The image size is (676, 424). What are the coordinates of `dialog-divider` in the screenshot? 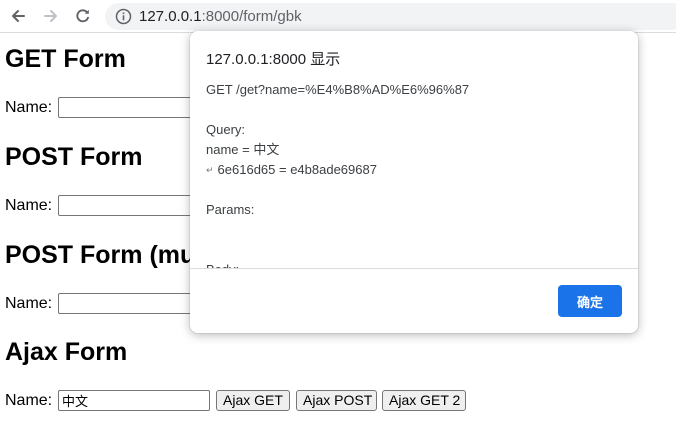 It's located at (414, 268).